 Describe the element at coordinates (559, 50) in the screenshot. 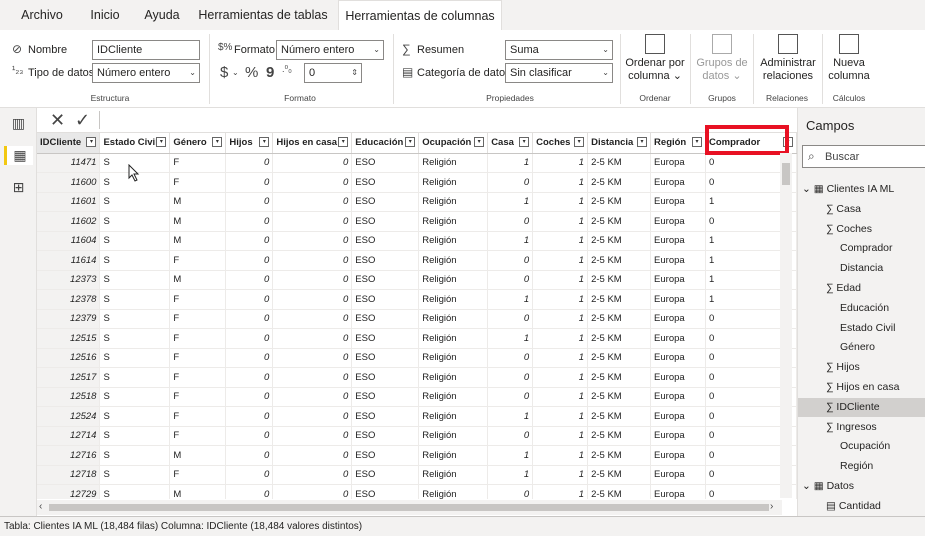

I see `summary-select: Suma ⌄` at that location.